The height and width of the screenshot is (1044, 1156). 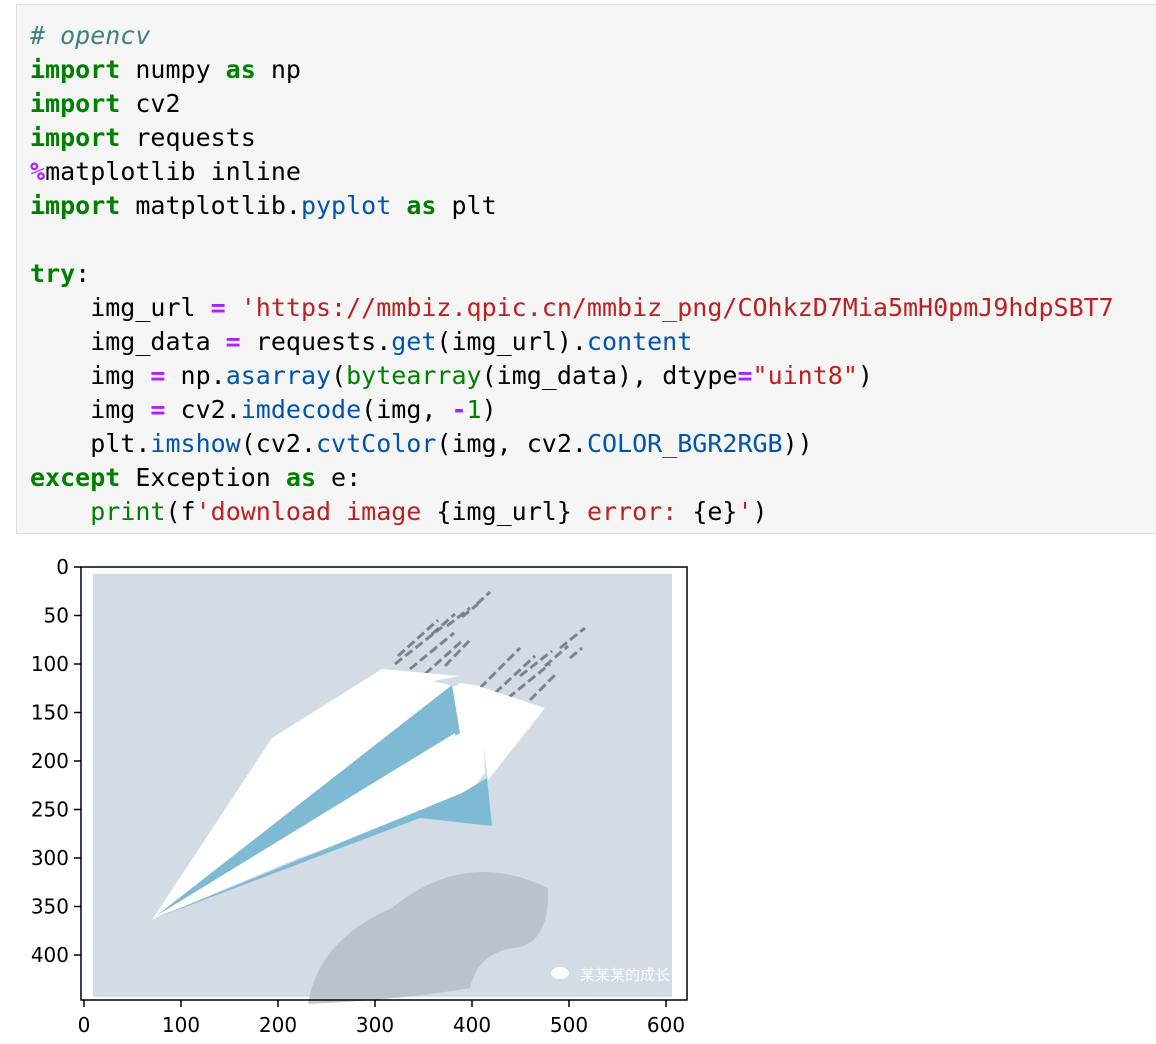 I want to click on code-token: np, so click(x=278, y=69).